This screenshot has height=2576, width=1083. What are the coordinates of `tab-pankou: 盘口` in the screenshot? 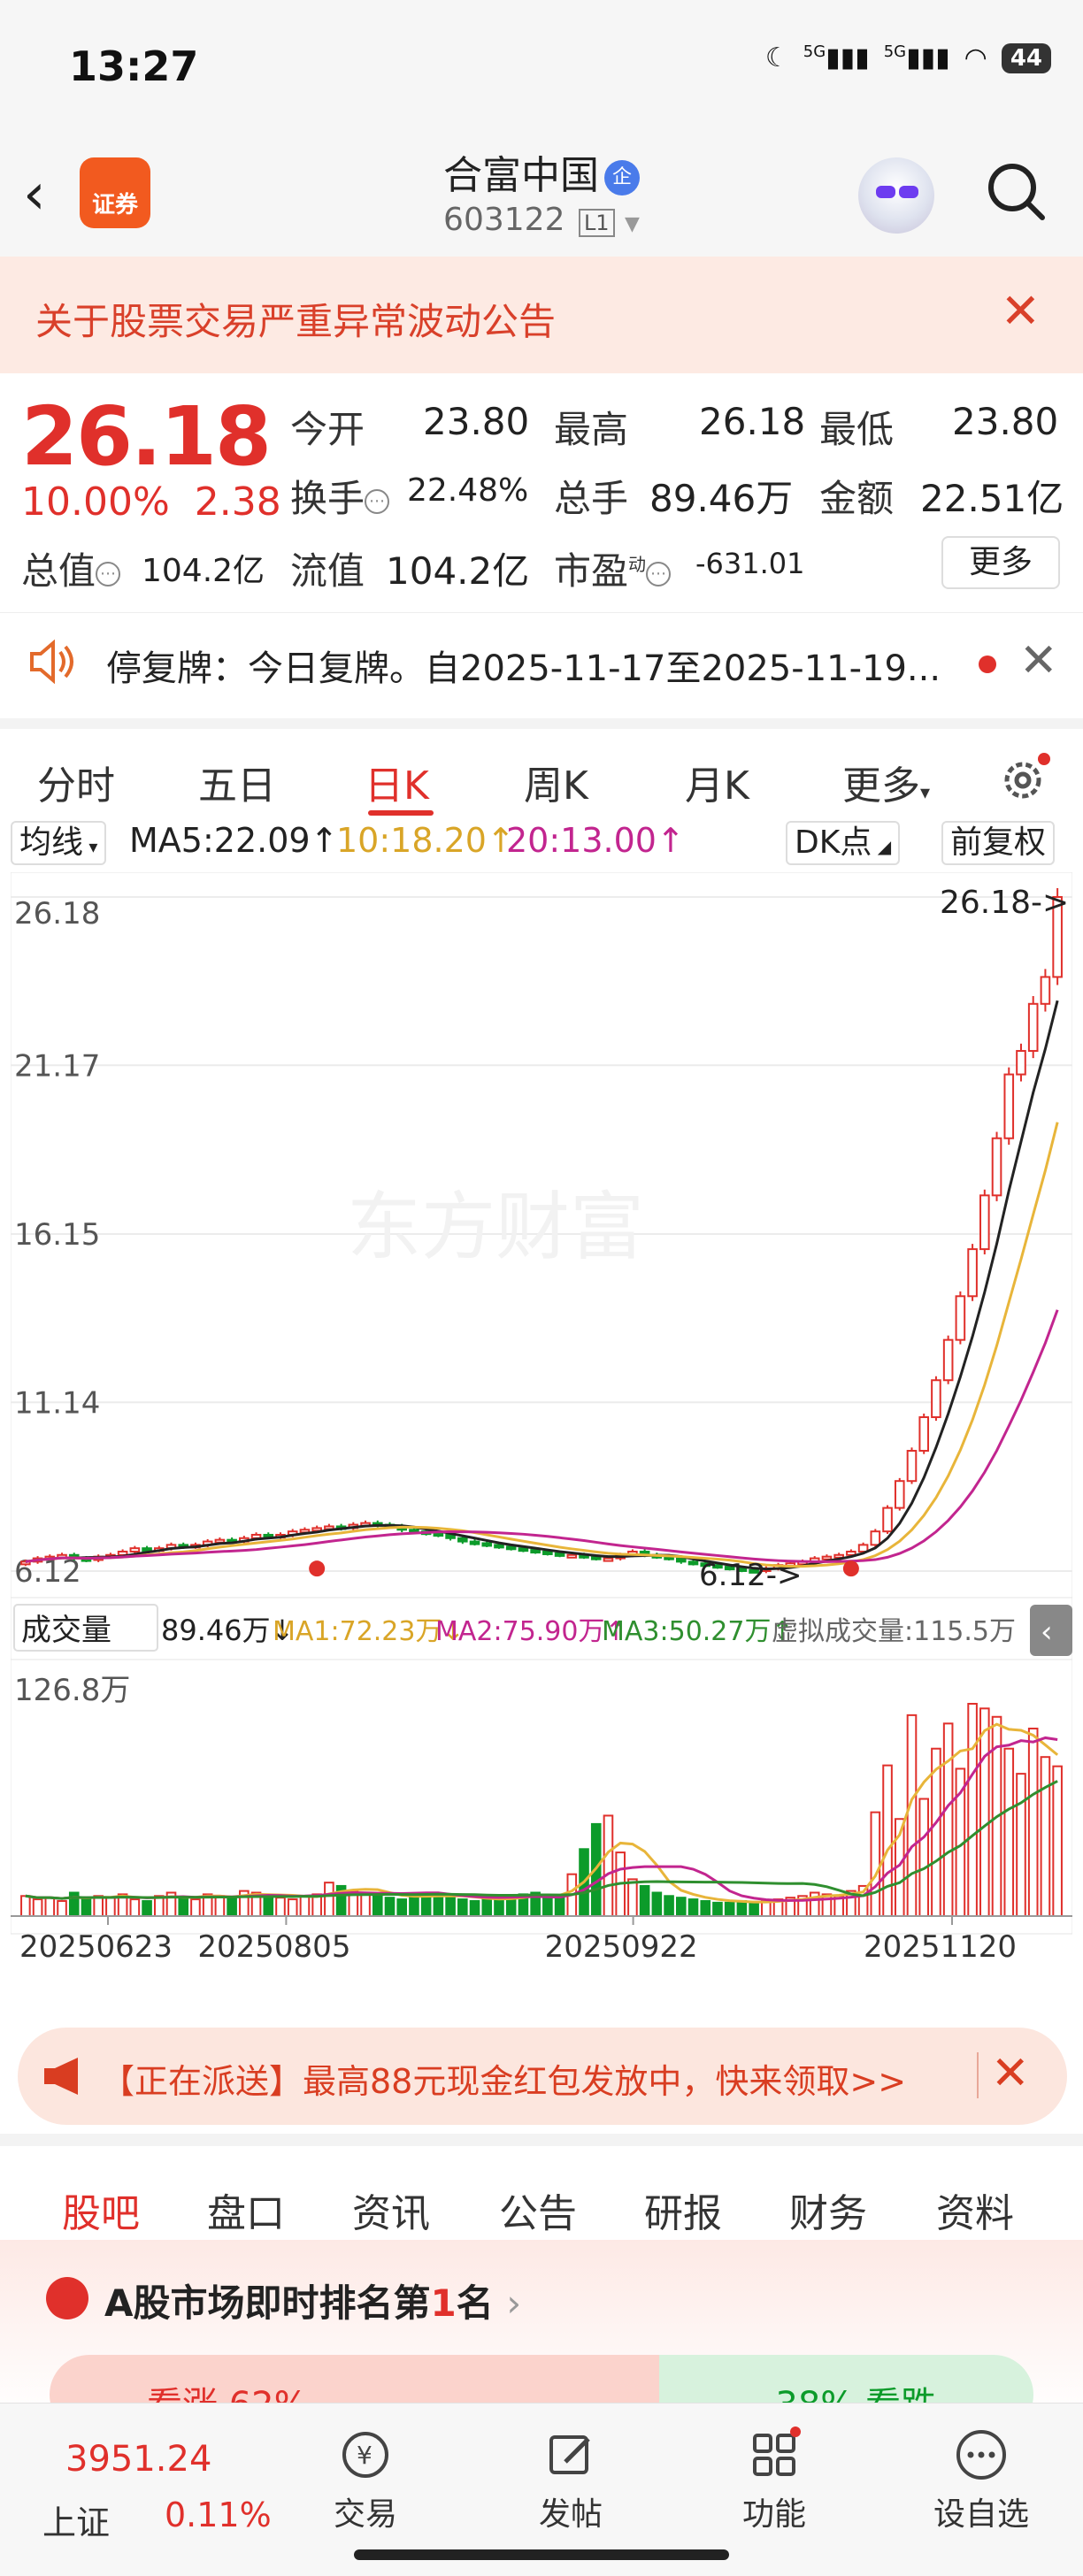 It's located at (246, 2209).